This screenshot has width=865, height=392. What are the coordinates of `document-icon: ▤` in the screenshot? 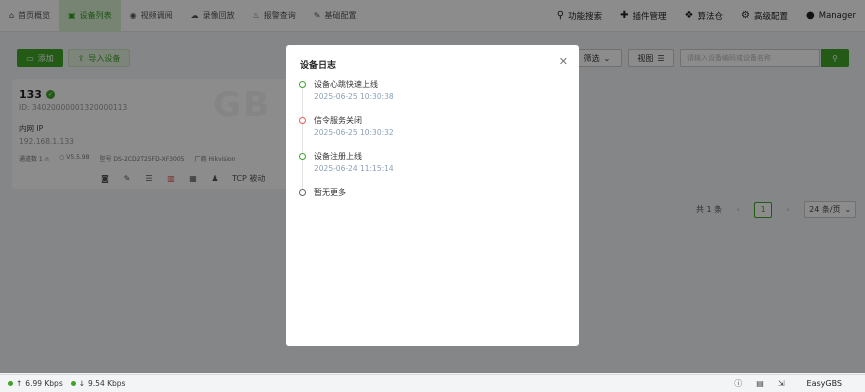 It's located at (760, 383).